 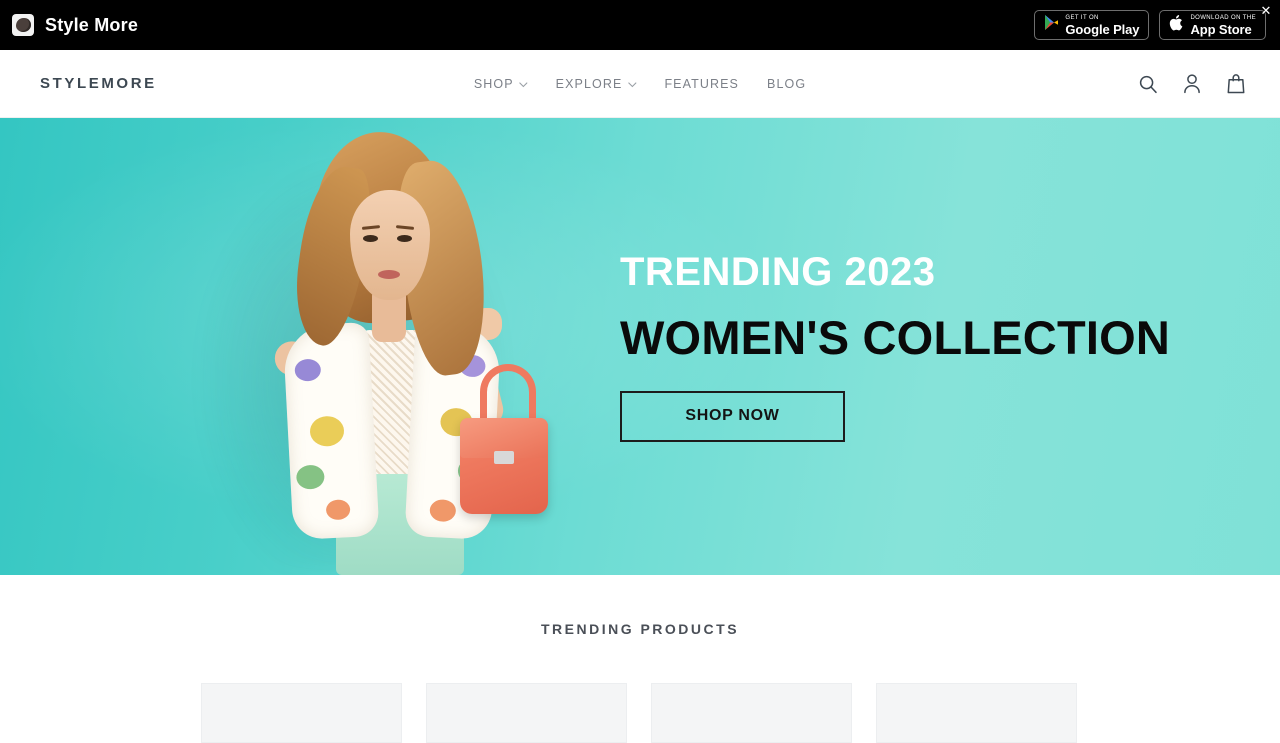 What do you see at coordinates (1051, 25) in the screenshot?
I see `google-play-icon` at bounding box center [1051, 25].